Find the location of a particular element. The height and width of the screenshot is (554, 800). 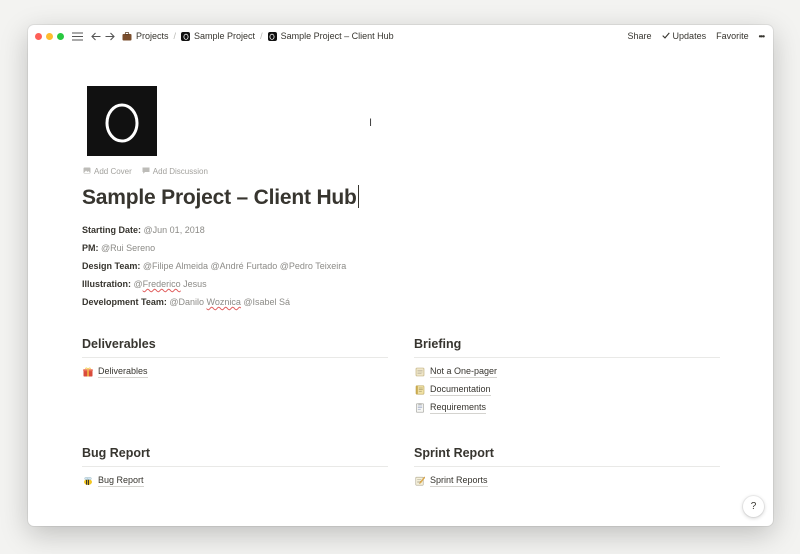

page-link-documentation: Documentation is located at coordinates (567, 390).